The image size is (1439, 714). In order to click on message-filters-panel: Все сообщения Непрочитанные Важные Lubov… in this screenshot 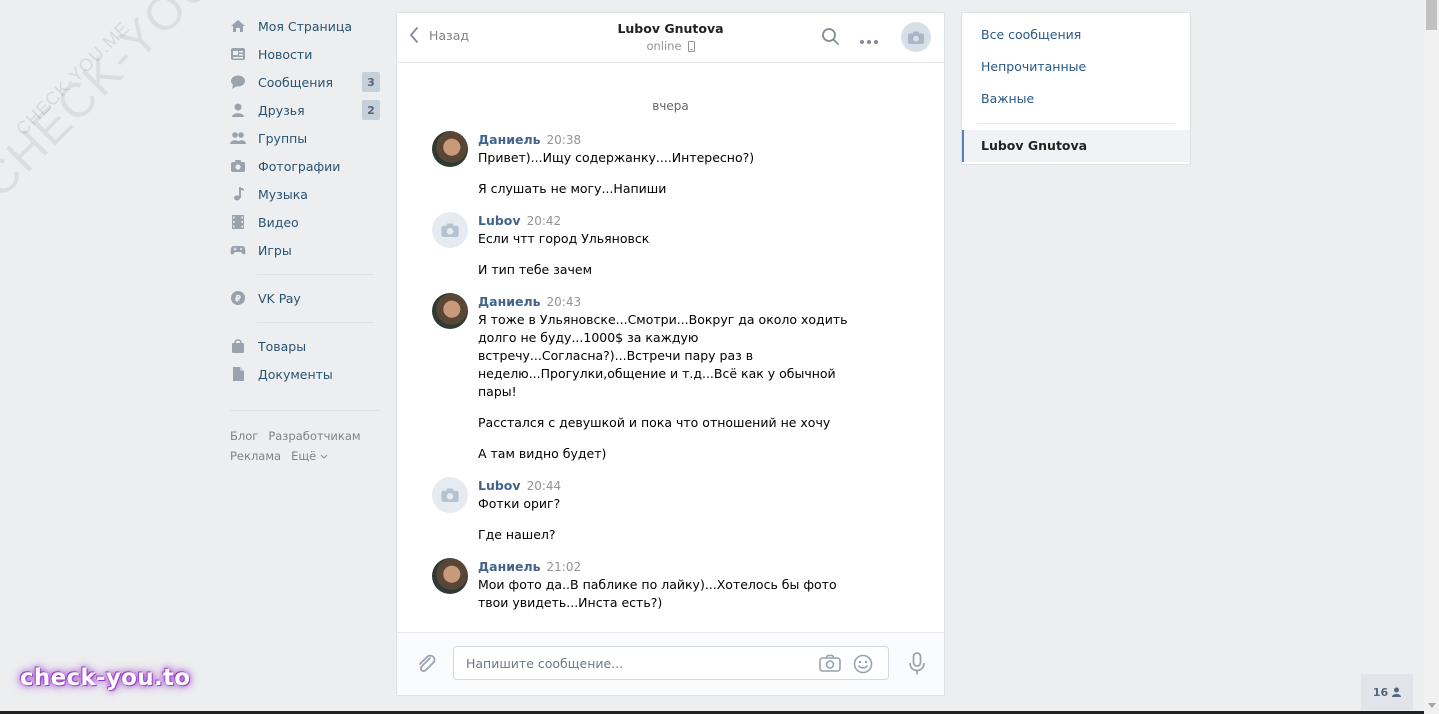, I will do `click(1076, 88)`.